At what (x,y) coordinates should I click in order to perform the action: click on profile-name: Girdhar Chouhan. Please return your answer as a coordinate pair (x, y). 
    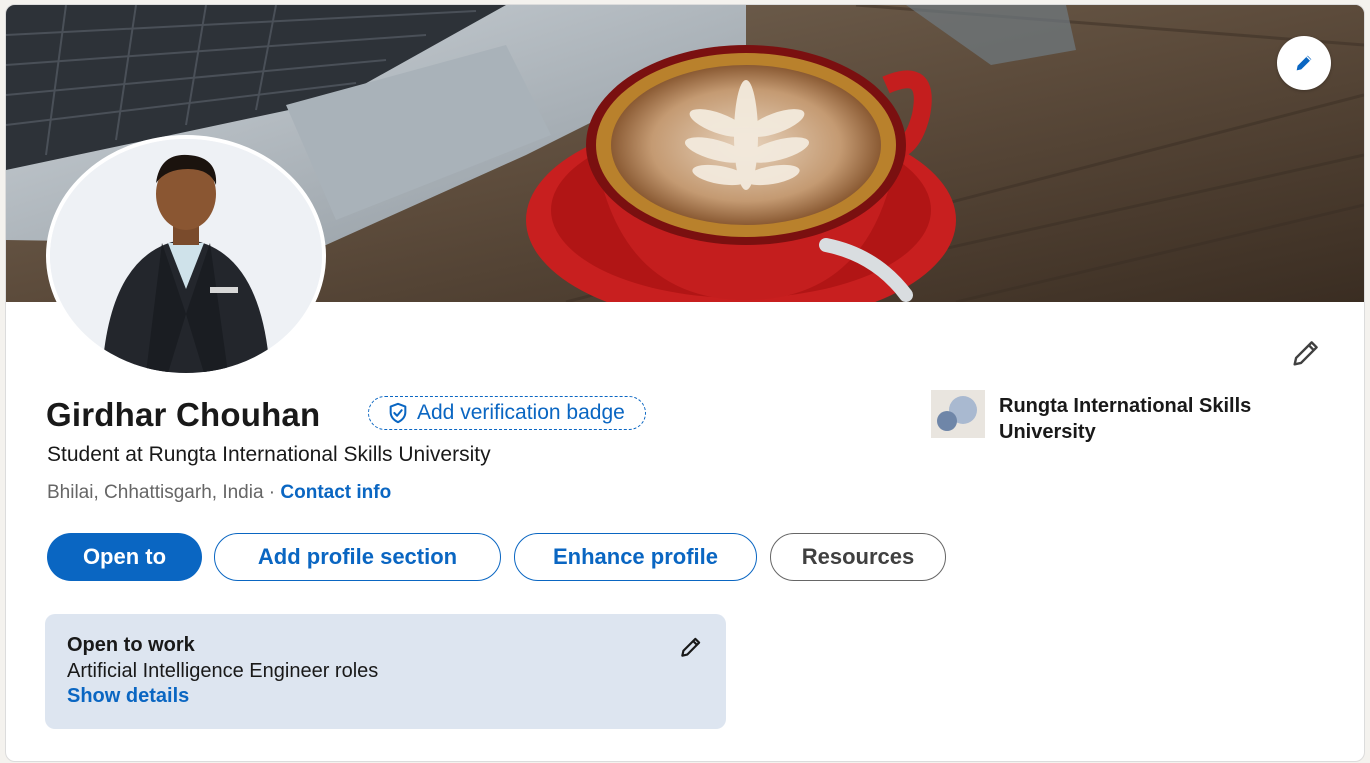
    Looking at the image, I should click on (183, 414).